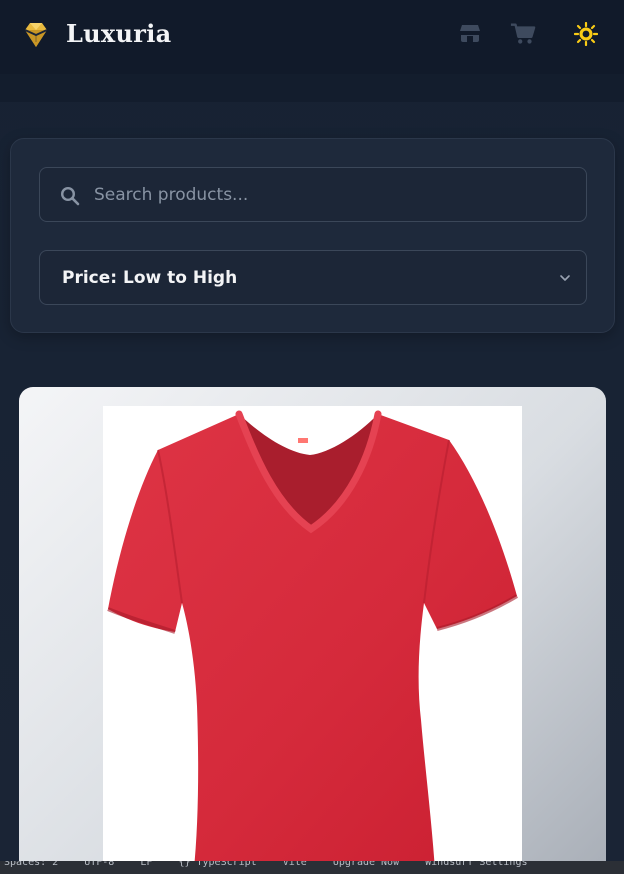 This screenshot has height=874, width=624. I want to click on status-item: LF, so click(146, 864).